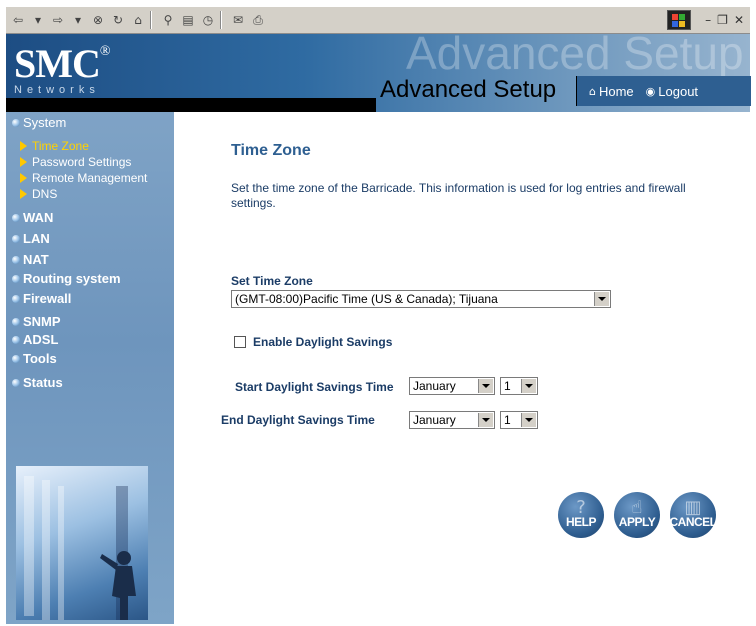  What do you see at coordinates (678, 91) in the screenshot?
I see `logout-link-label: Logout` at bounding box center [678, 91].